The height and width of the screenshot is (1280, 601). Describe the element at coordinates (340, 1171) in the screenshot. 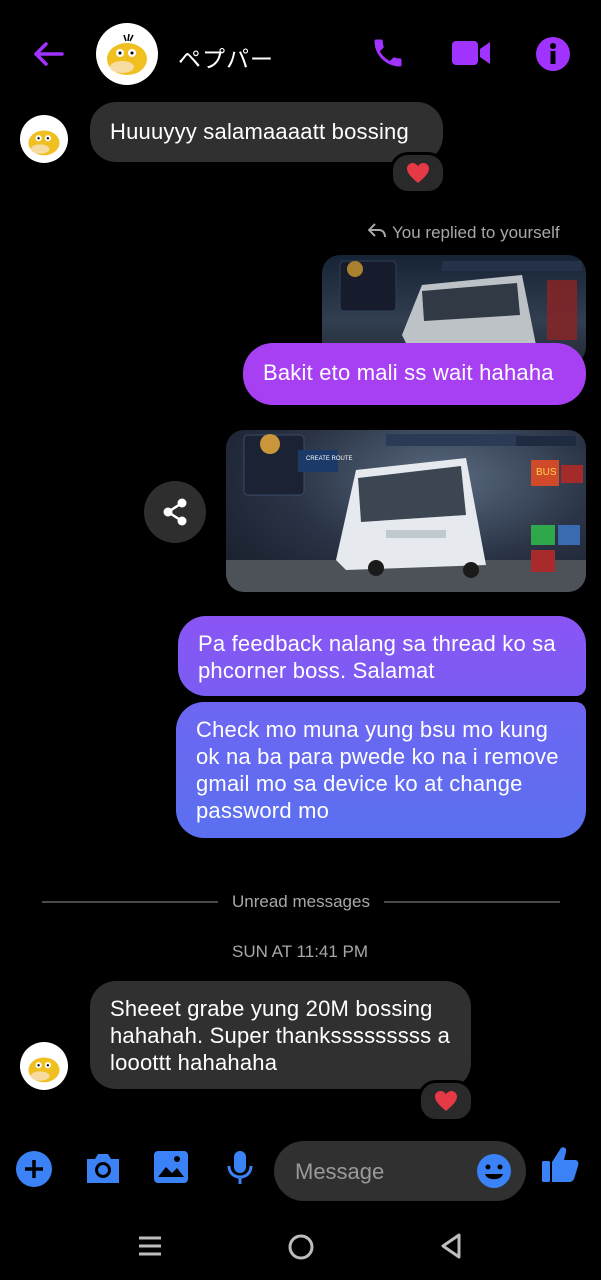

I see `message-input-placeholder: Message` at that location.